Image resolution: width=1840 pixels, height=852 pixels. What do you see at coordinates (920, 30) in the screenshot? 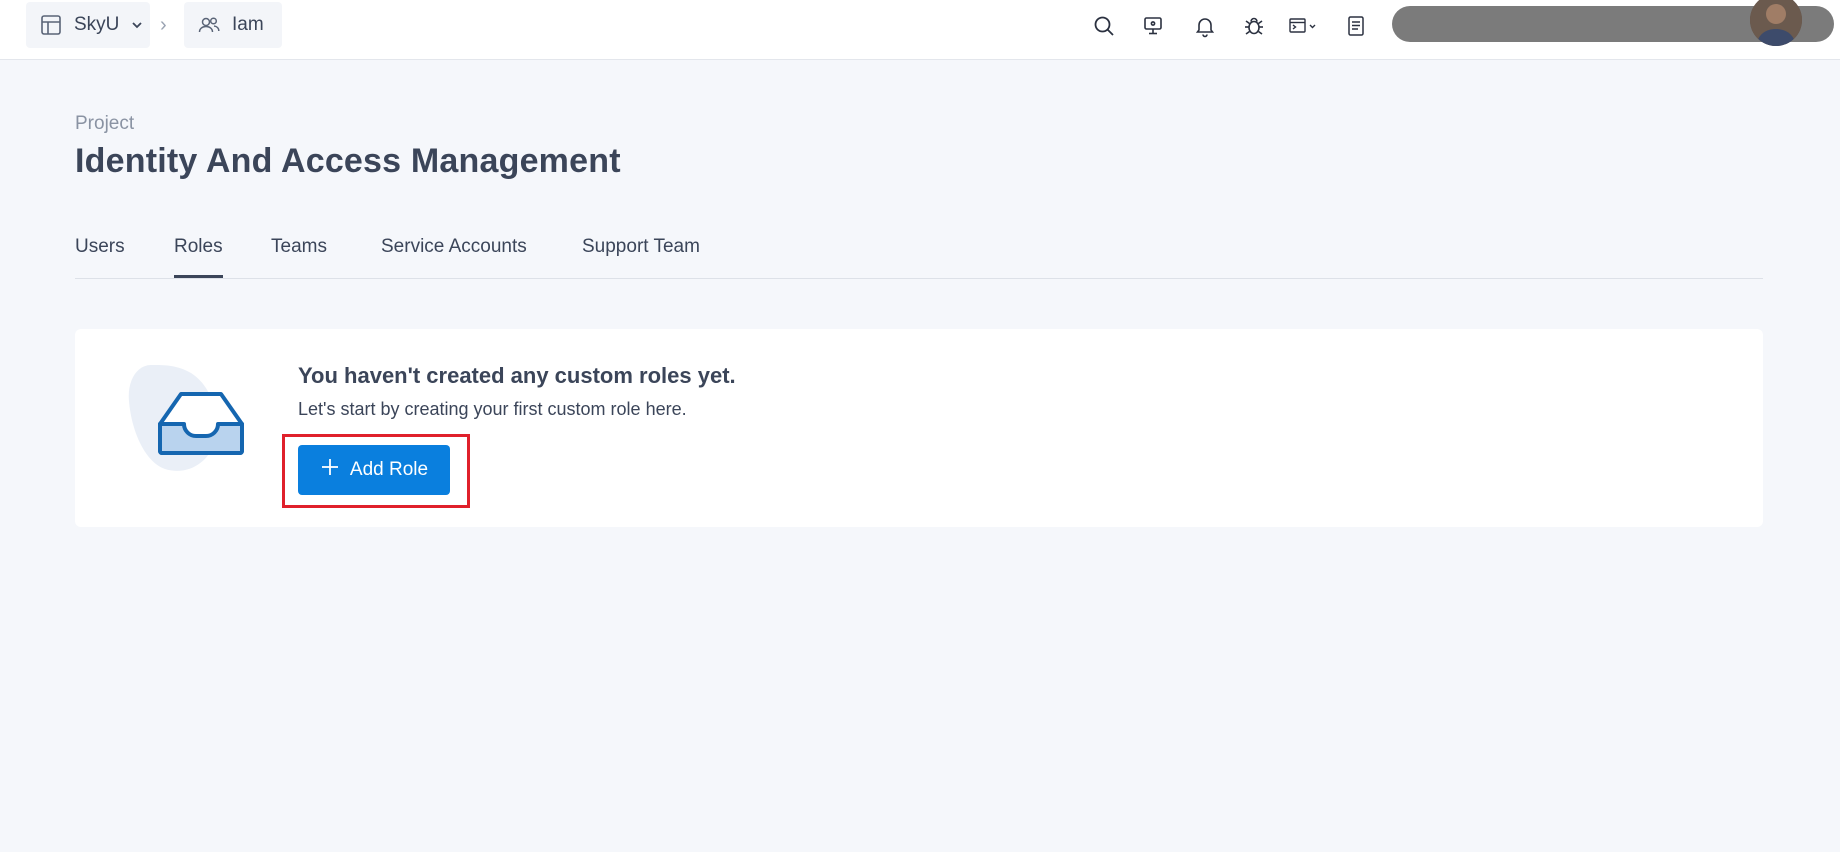
I see `top-bar: SkyU › Iam` at bounding box center [920, 30].